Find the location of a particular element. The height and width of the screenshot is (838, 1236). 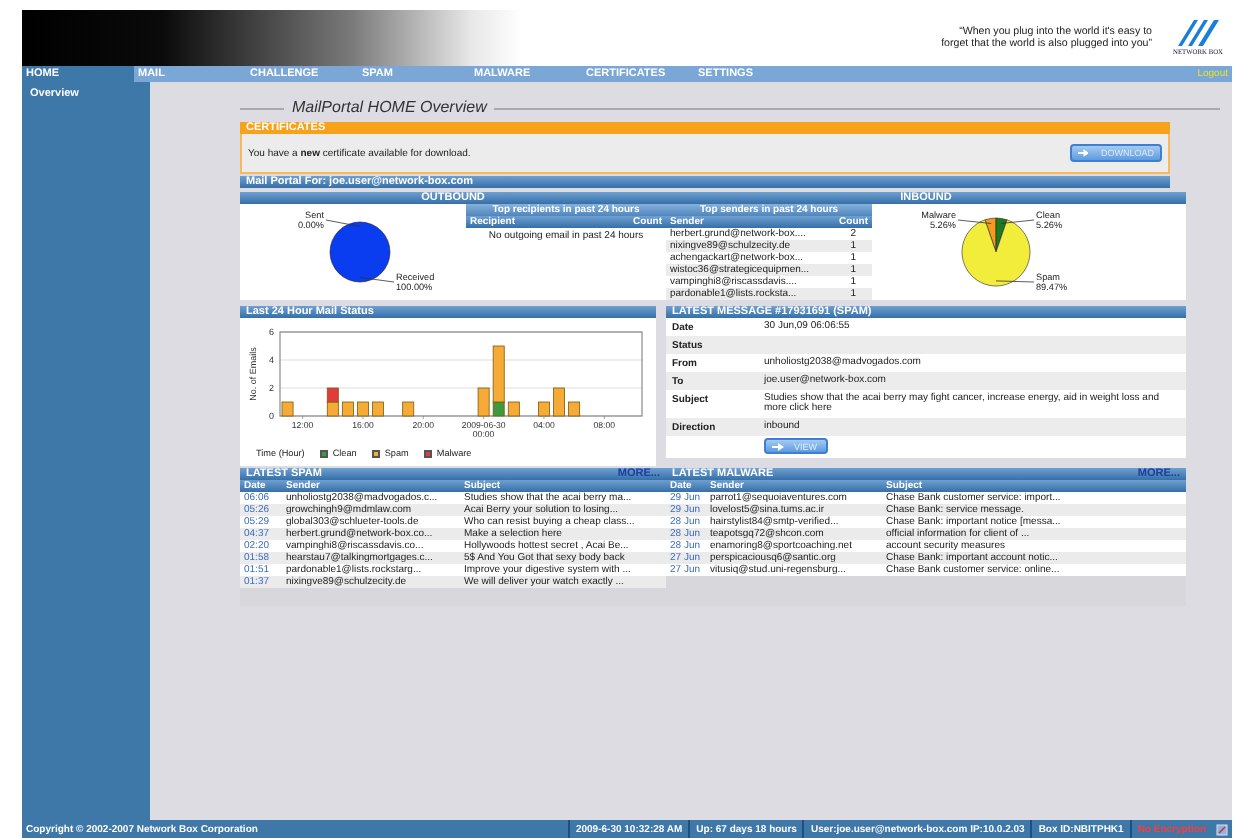

page-title: MailPortal HOME Overview is located at coordinates (389, 108).